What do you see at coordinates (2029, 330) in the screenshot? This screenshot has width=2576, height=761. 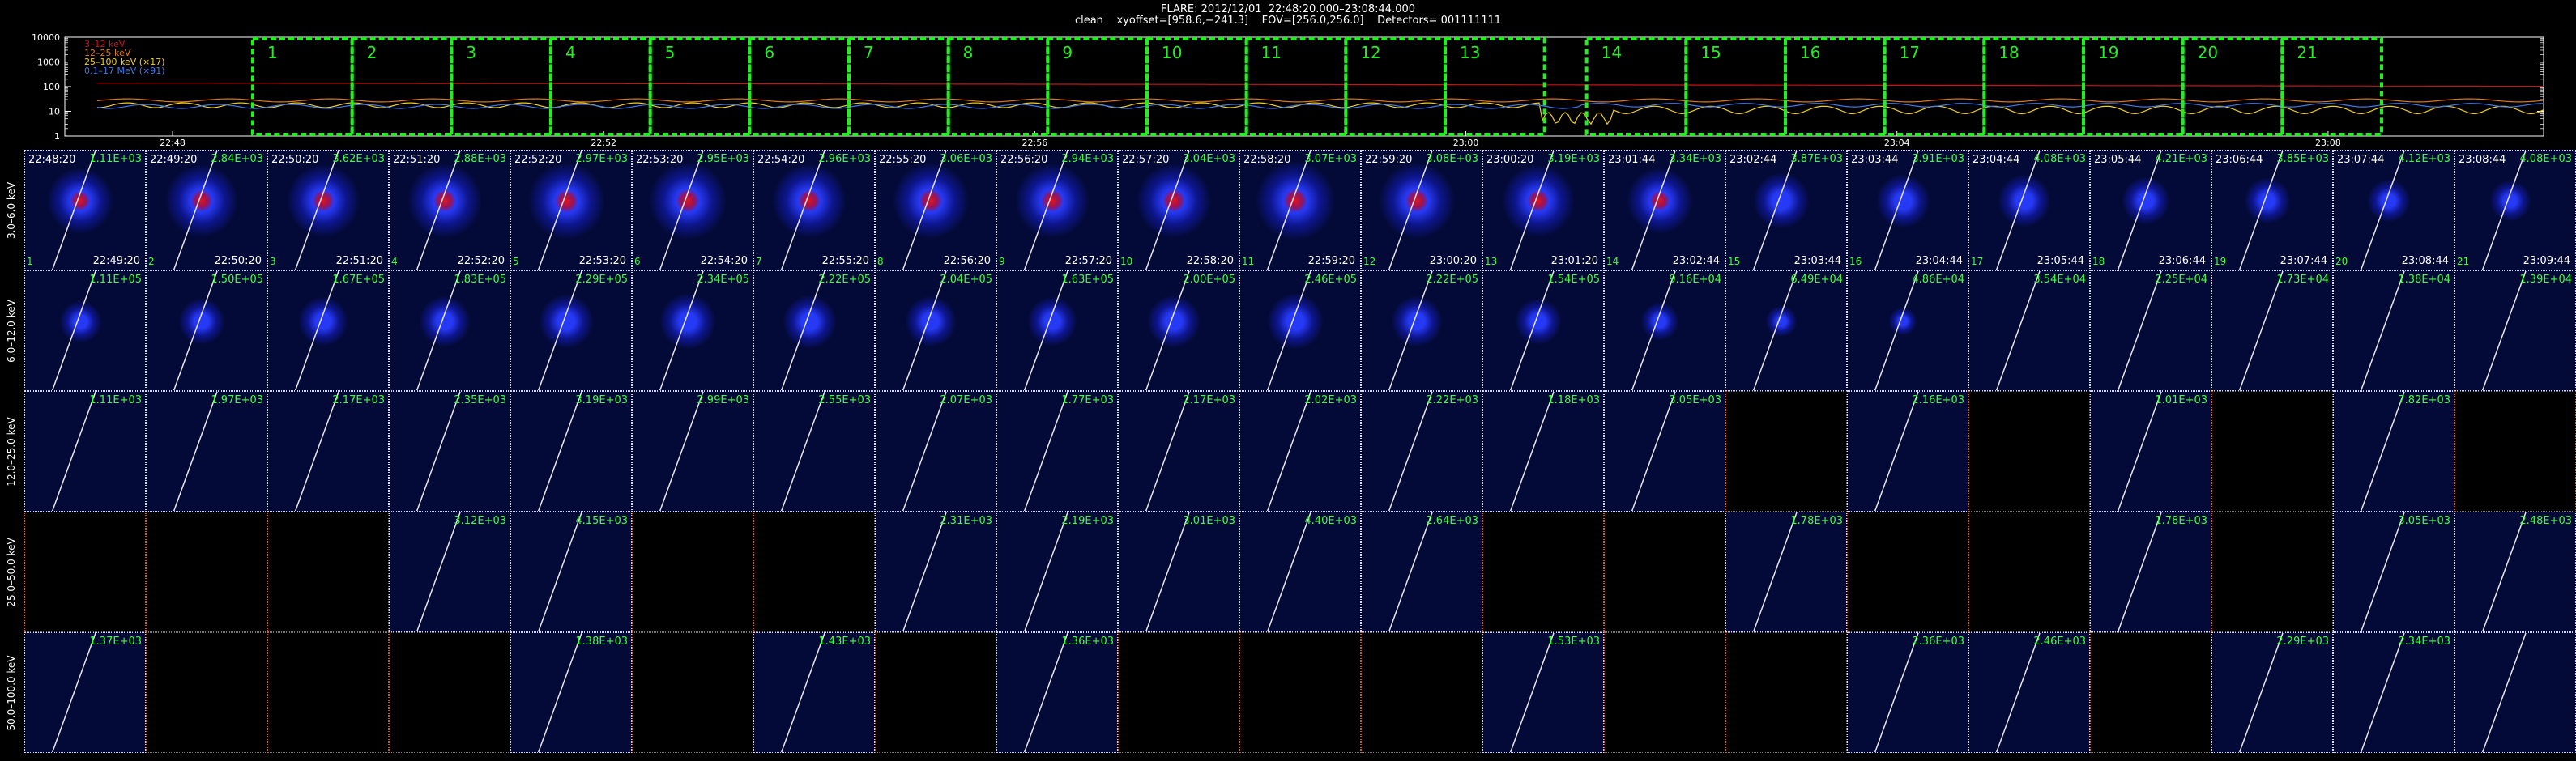 I see `image-panel: 3.54E+04` at bounding box center [2029, 330].